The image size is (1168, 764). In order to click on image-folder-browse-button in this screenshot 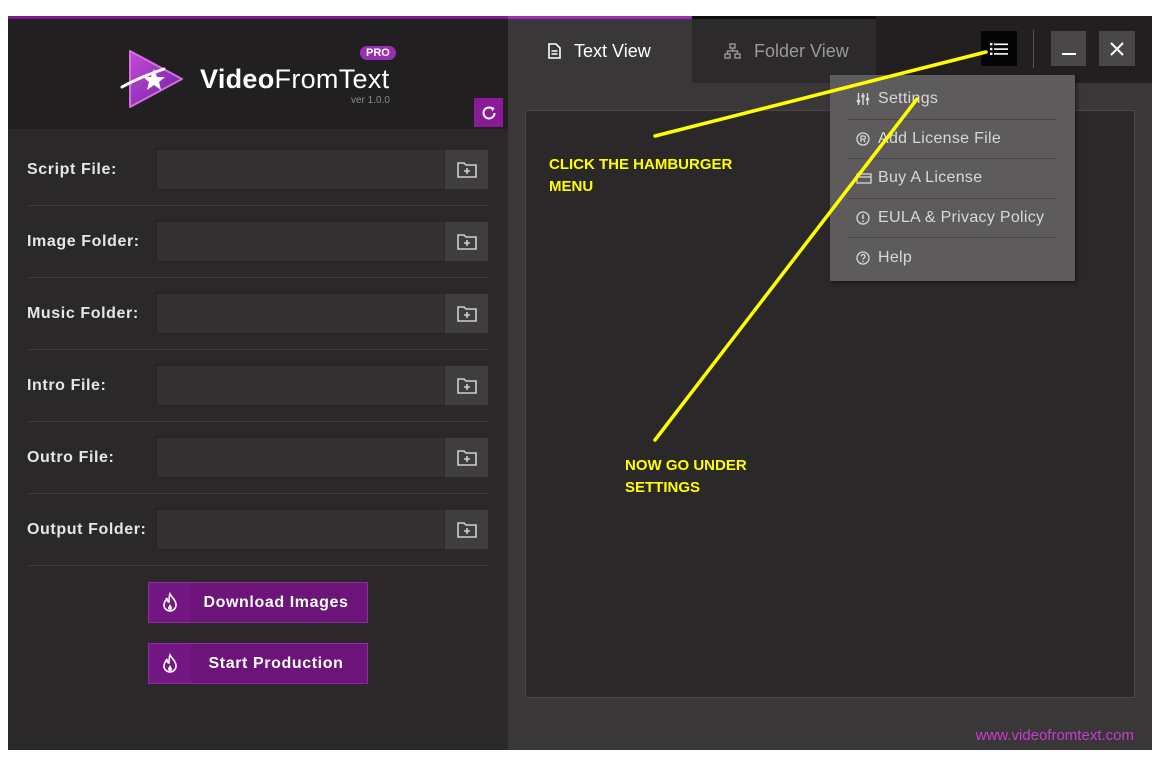, I will do `click(466, 241)`.